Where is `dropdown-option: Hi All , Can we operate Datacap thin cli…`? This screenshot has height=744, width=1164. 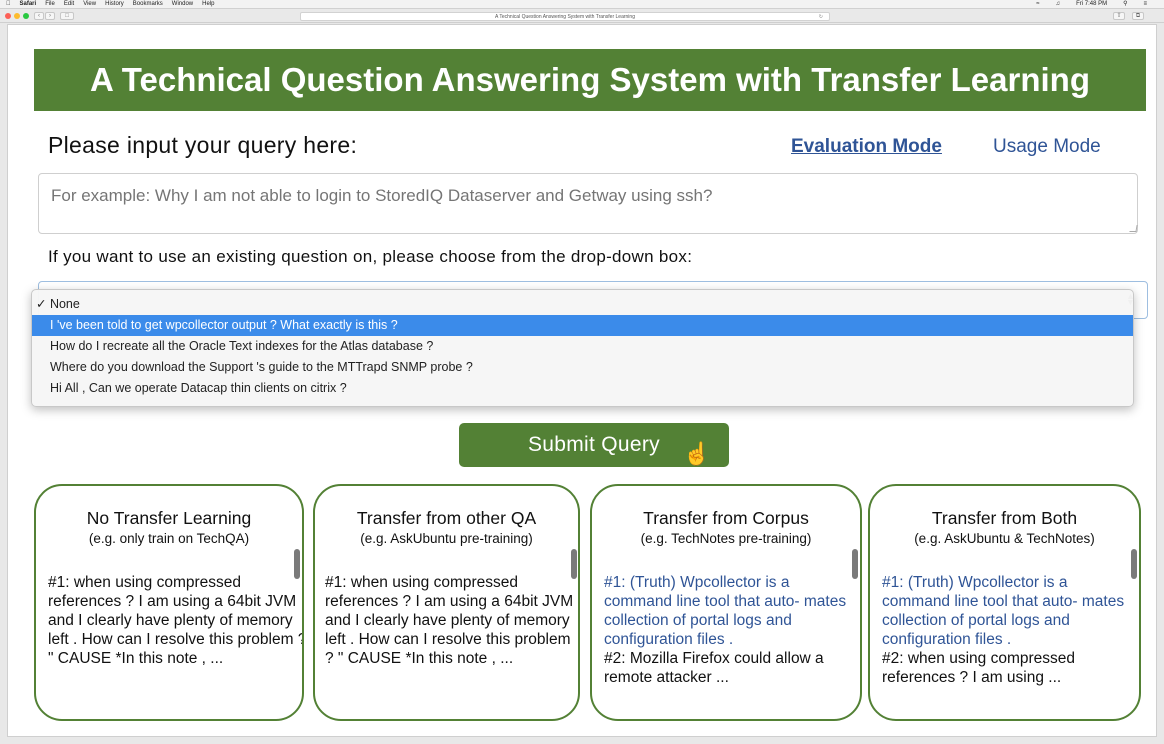
dropdown-option: Hi All , Can we operate Datacap thin cli… is located at coordinates (582, 388).